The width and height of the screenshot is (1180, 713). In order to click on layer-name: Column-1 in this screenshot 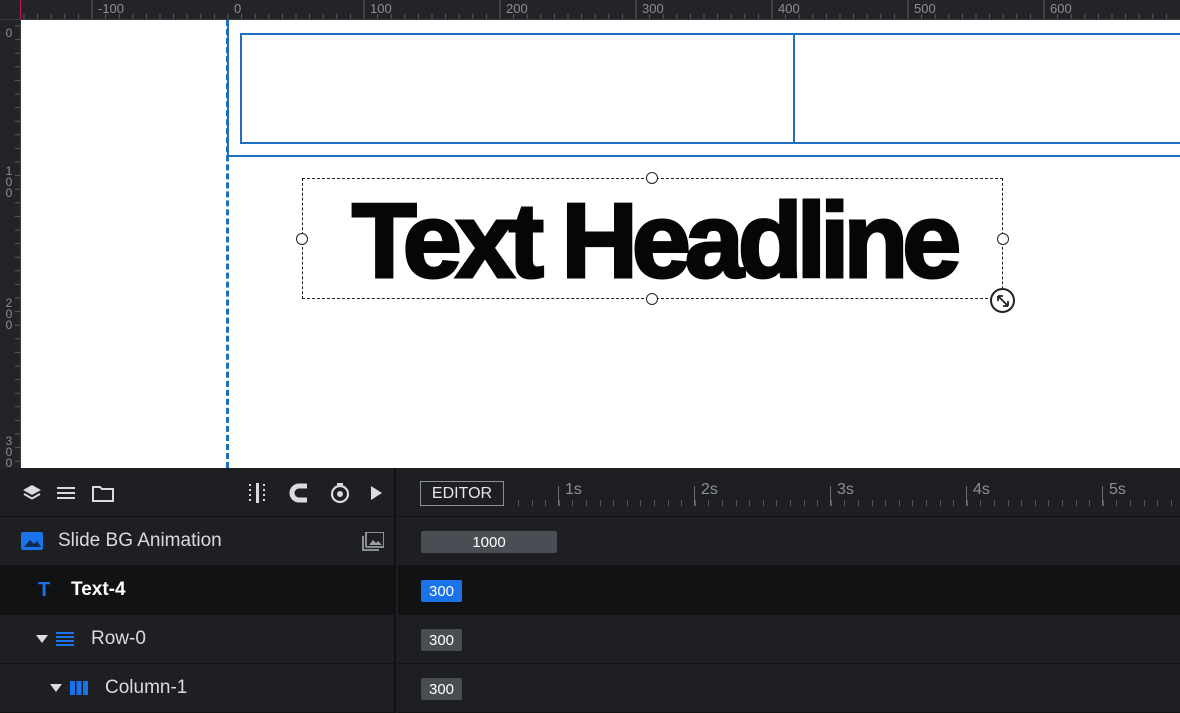, I will do `click(146, 687)`.